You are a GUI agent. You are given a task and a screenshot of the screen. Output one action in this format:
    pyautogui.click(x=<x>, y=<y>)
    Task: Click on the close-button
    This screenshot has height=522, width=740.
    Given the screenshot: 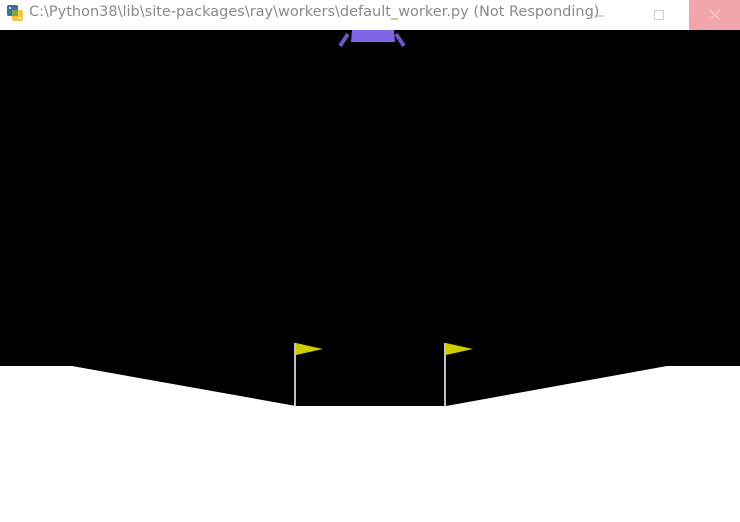 What is the action you would take?
    pyautogui.click(x=714, y=15)
    